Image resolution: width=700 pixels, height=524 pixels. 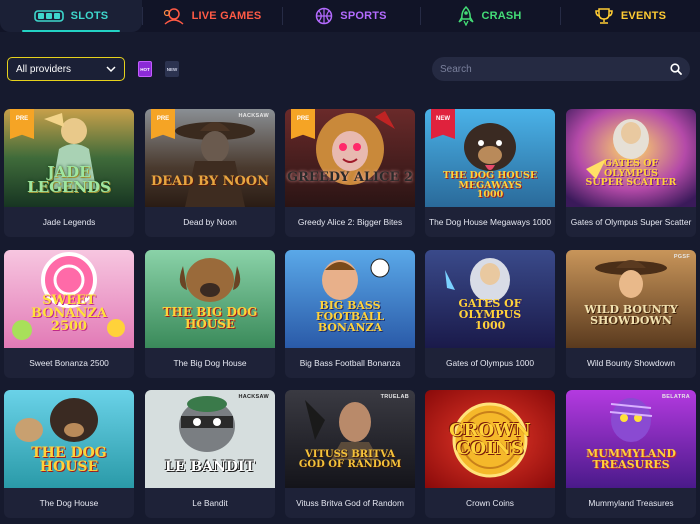 I want to click on game-thumbnail: SWEET BONANZA 2500, so click(x=69, y=299).